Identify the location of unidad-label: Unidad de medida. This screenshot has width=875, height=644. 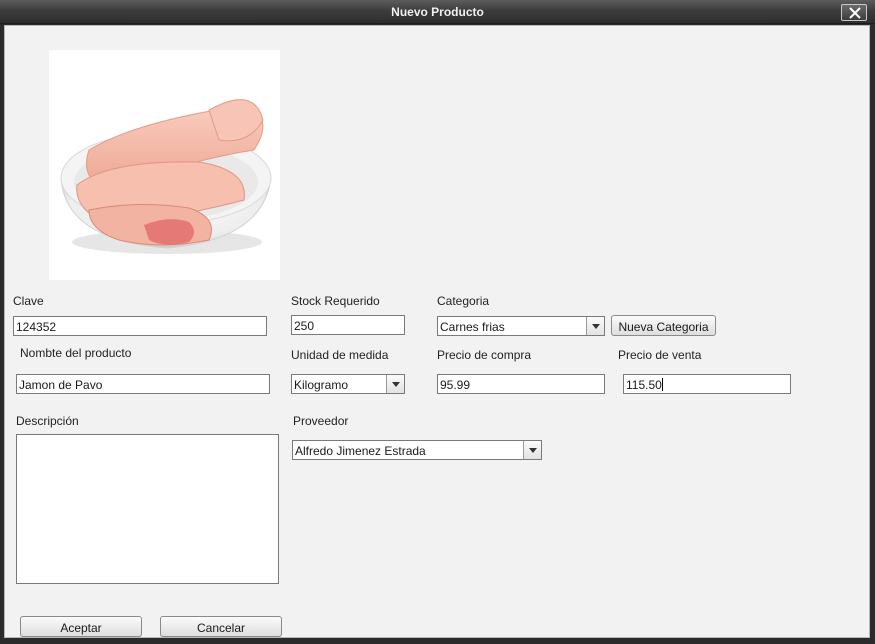
(340, 355).